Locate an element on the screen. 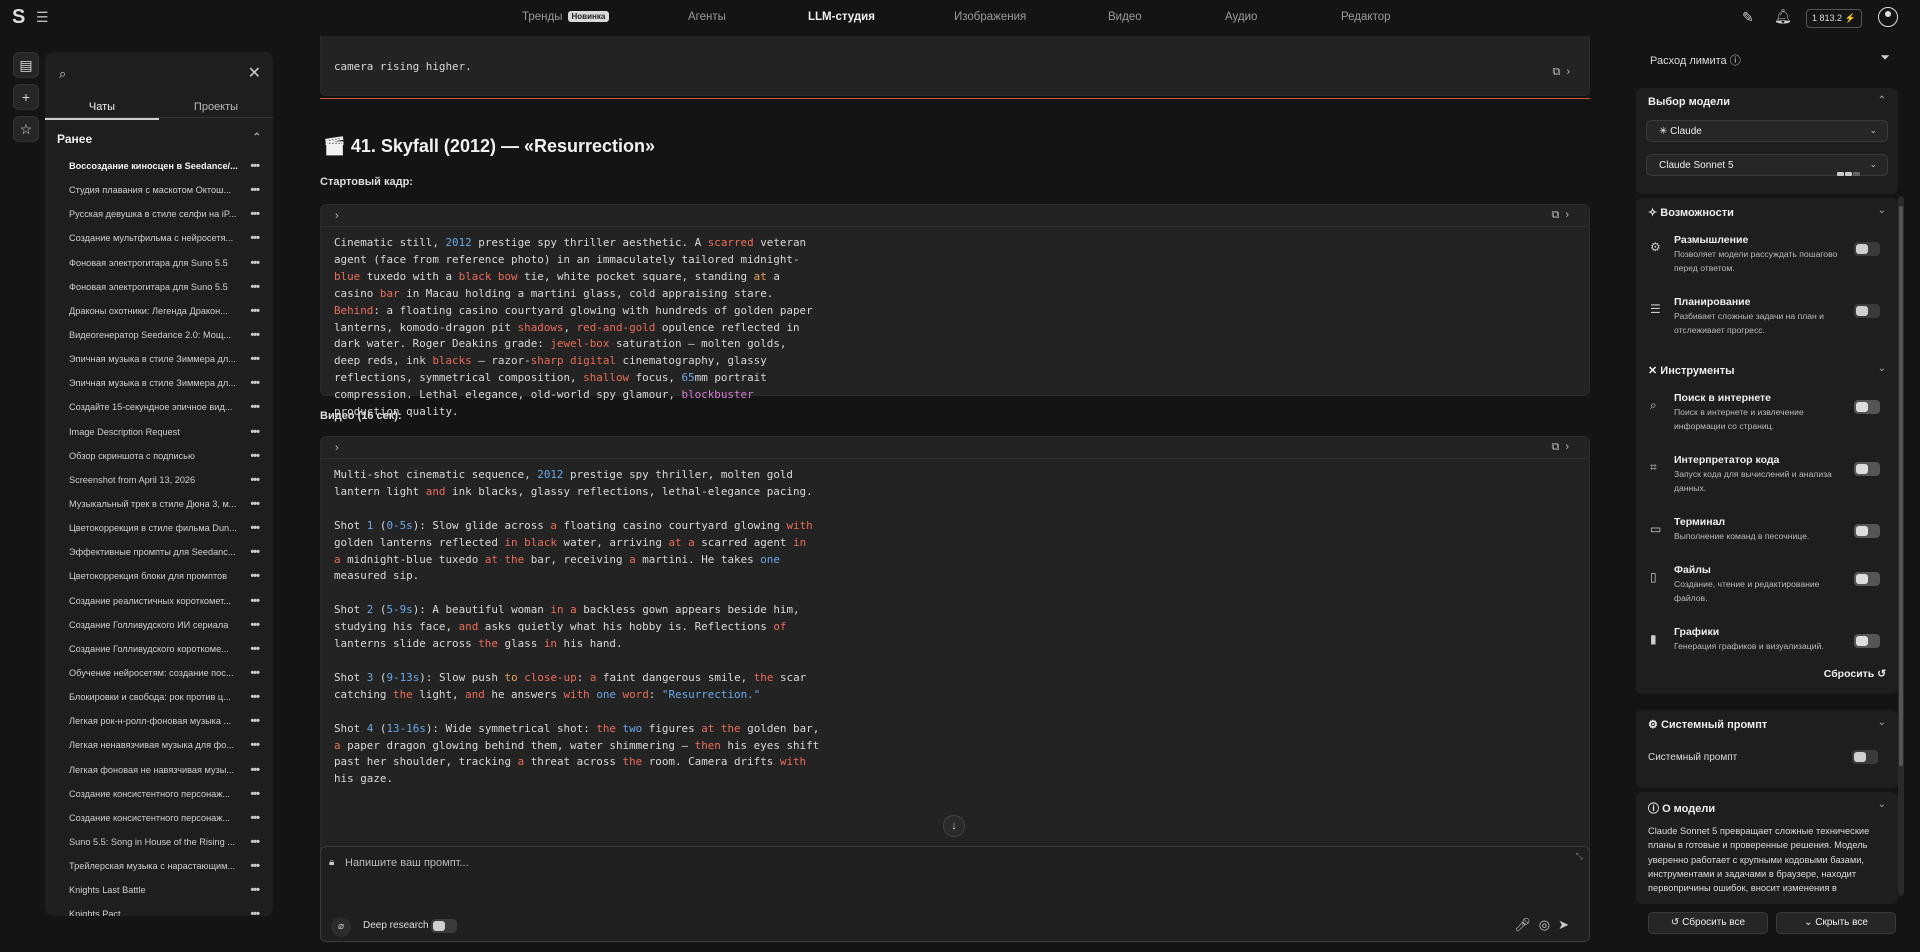 The image size is (1920, 952). section-earlier: Ранее ⌃ is located at coordinates (159, 139).